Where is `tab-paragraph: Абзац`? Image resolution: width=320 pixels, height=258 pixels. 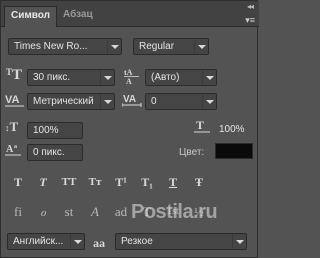 tab-paragraph: Абзац is located at coordinates (78, 16).